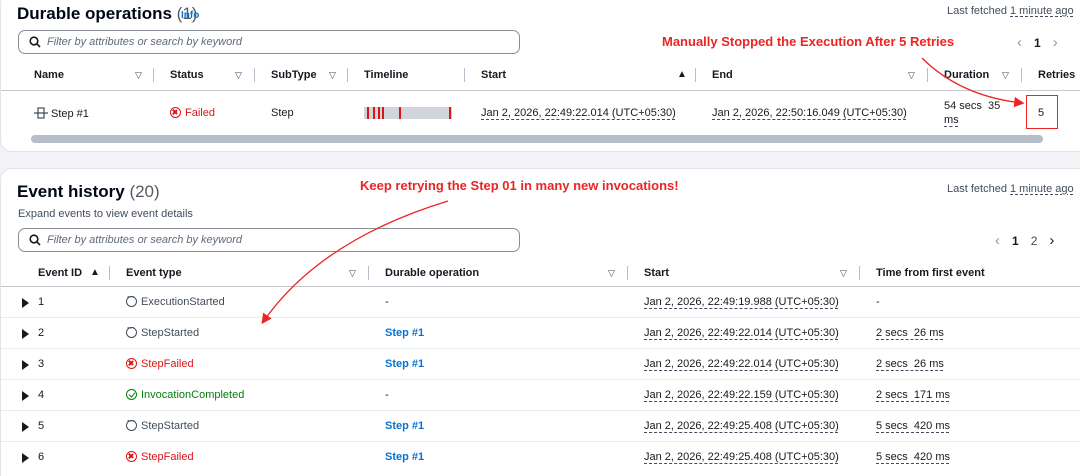 The image size is (1080, 476). Describe the element at coordinates (70, 114) in the screenshot. I see `operation-name: Step #1` at that location.